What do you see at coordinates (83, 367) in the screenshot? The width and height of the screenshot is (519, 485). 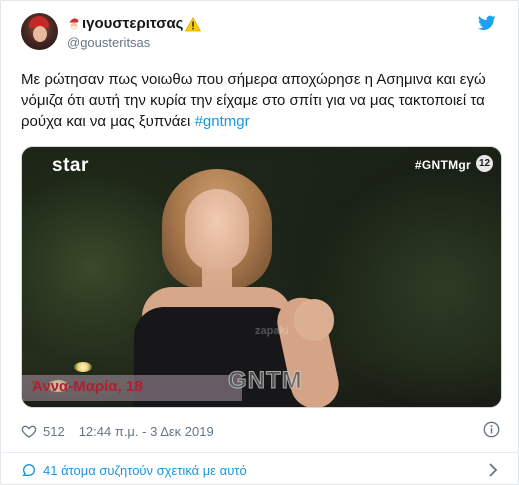 I see `garden-lamp` at bounding box center [83, 367].